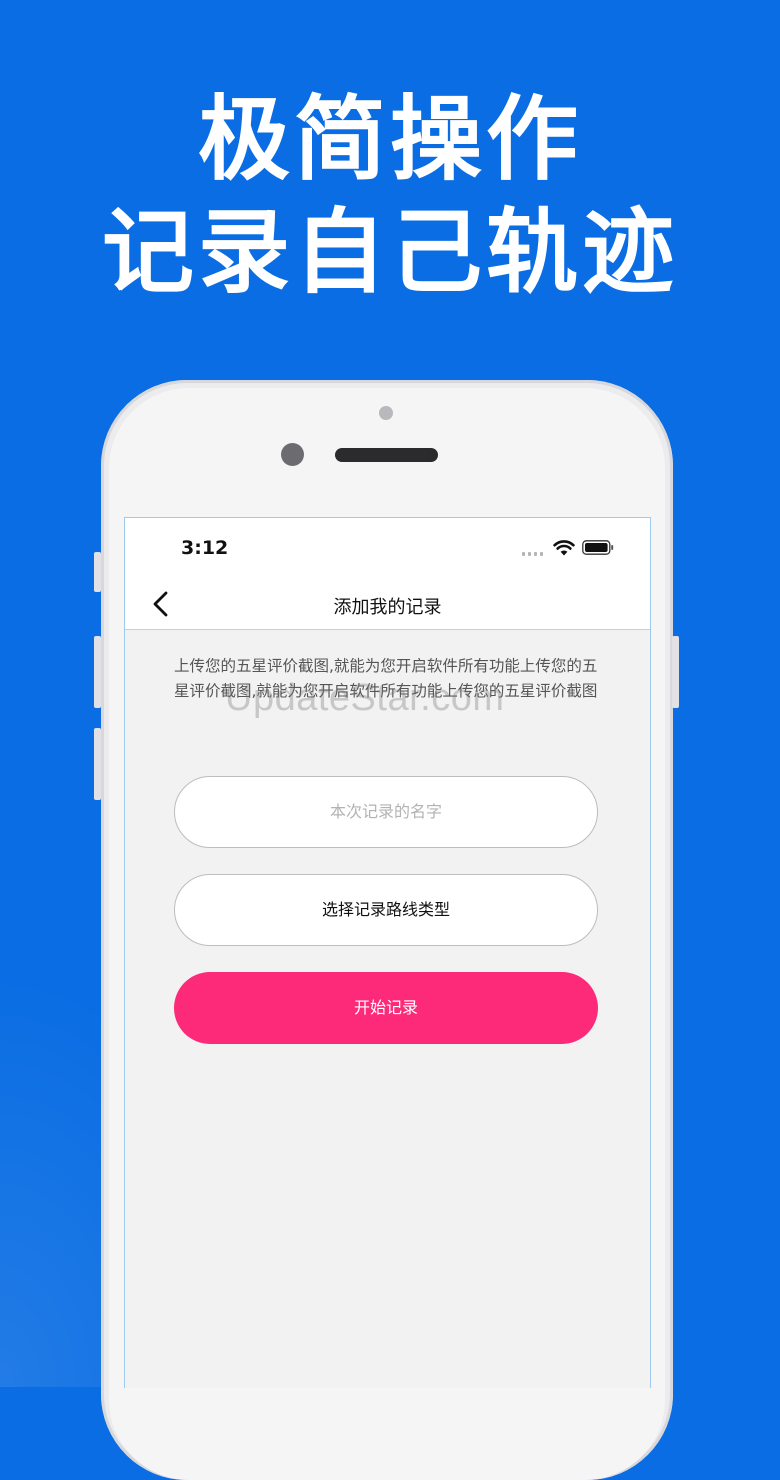 The height and width of the screenshot is (1480, 780). What do you see at coordinates (386, 1008) in the screenshot?
I see `start-record-button: 开始记录` at bounding box center [386, 1008].